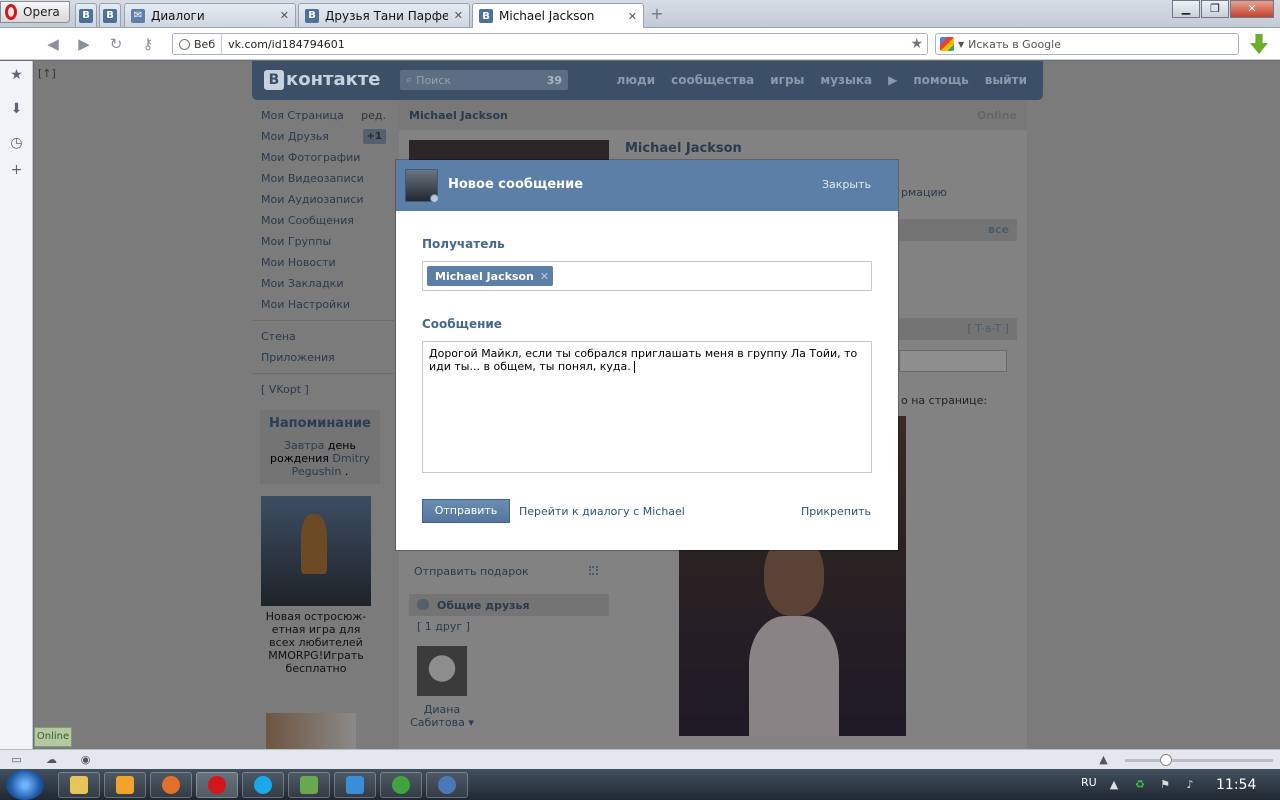 This screenshot has height=800, width=1280. What do you see at coordinates (846, 80) in the screenshot?
I see `menu-music: музыка` at bounding box center [846, 80].